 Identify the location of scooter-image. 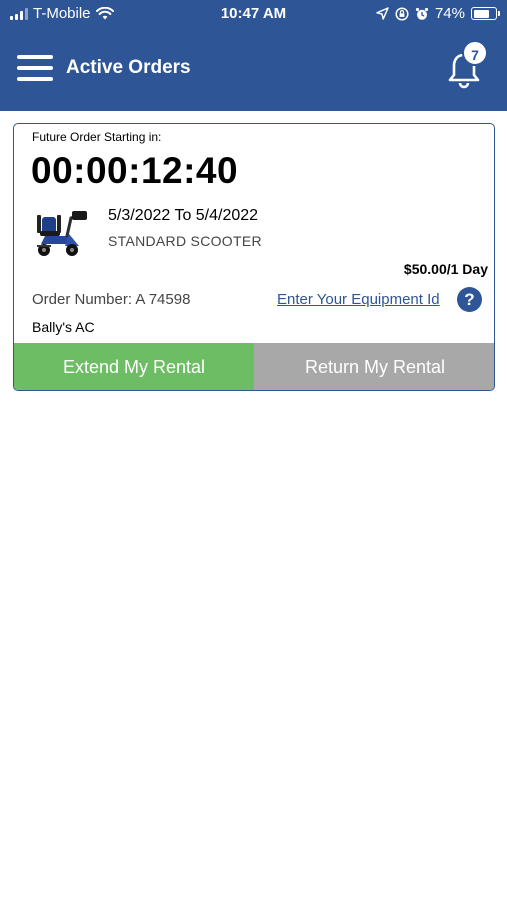
(62, 233).